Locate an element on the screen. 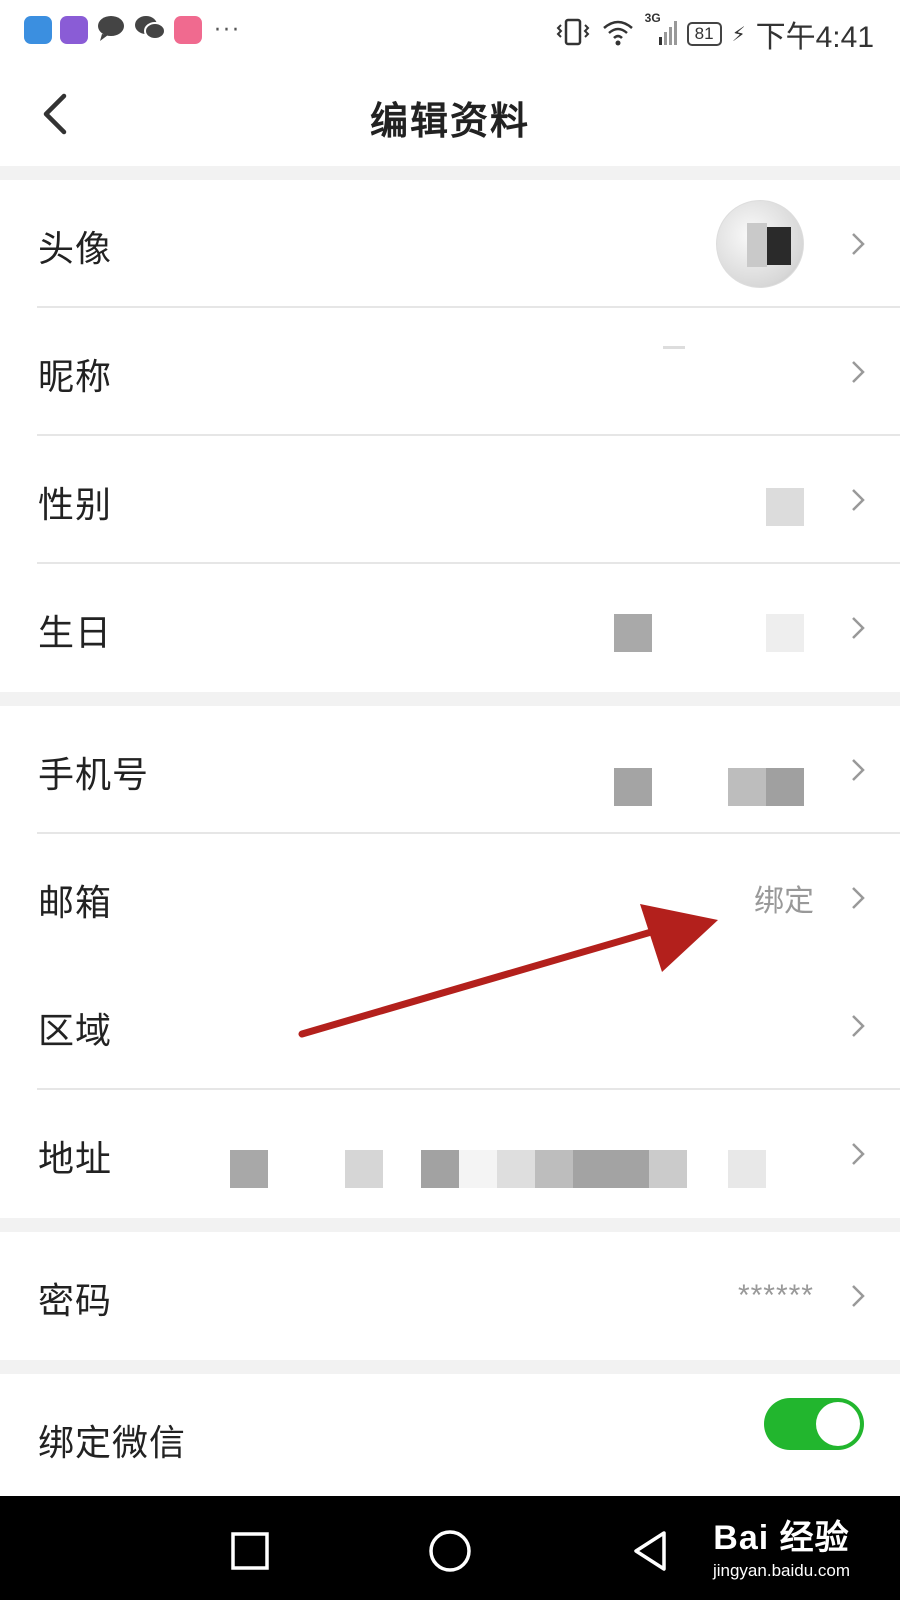 The image size is (900, 1600). system-indicators: 3G 81 ⚡ 下午4:41 is located at coordinates (714, 33).